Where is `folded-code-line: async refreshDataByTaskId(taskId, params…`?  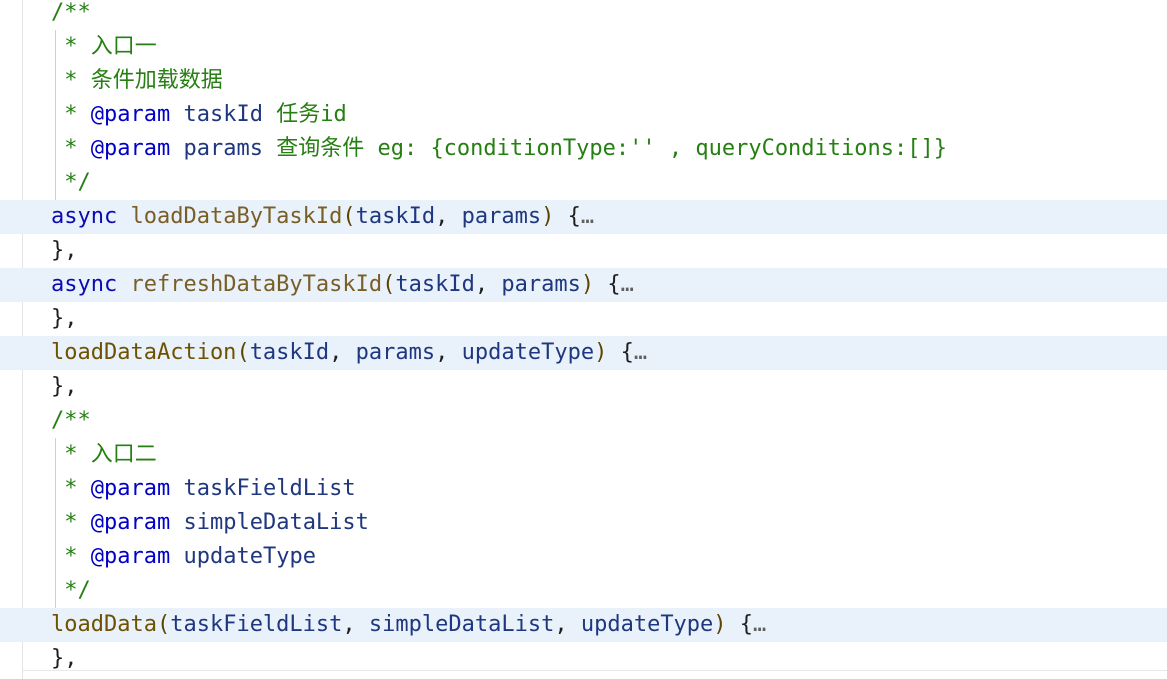 folded-code-line: async refreshDataByTaskId(taskId, params… is located at coordinates (583, 285).